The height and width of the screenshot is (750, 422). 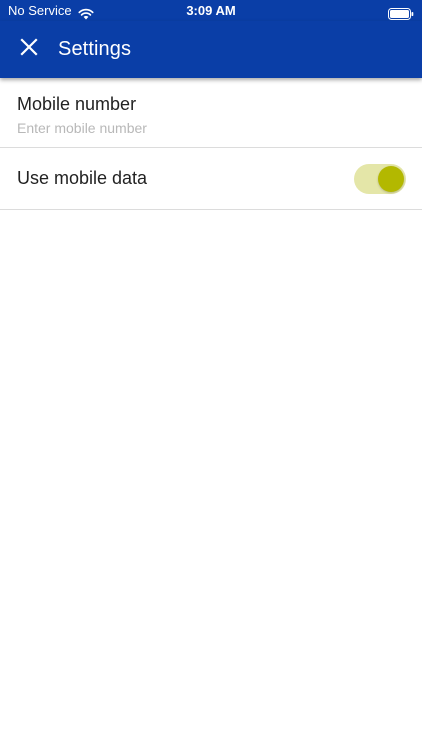 I want to click on status-time: 3:09 AM, so click(x=211, y=10).